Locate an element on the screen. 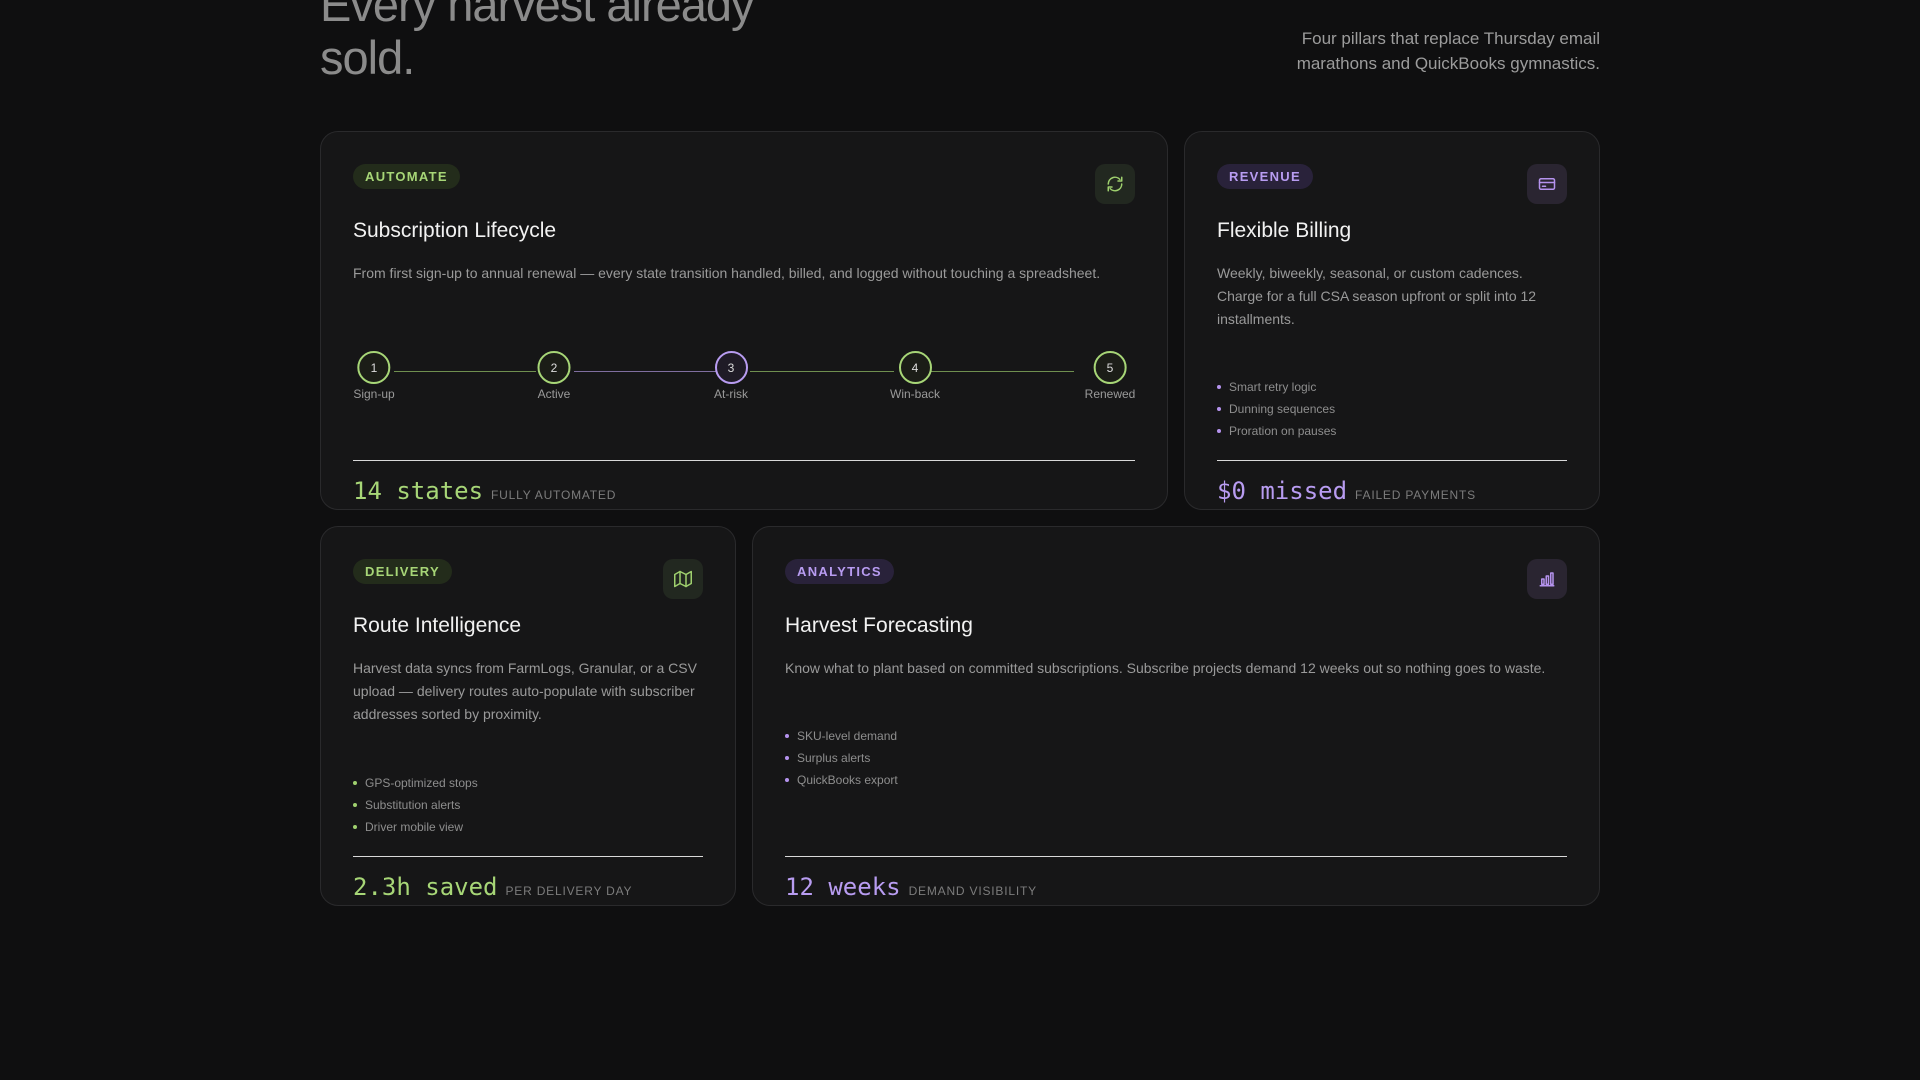 This screenshot has width=1920, height=1080. list-item: GPS-optimized stops is located at coordinates (415, 783).